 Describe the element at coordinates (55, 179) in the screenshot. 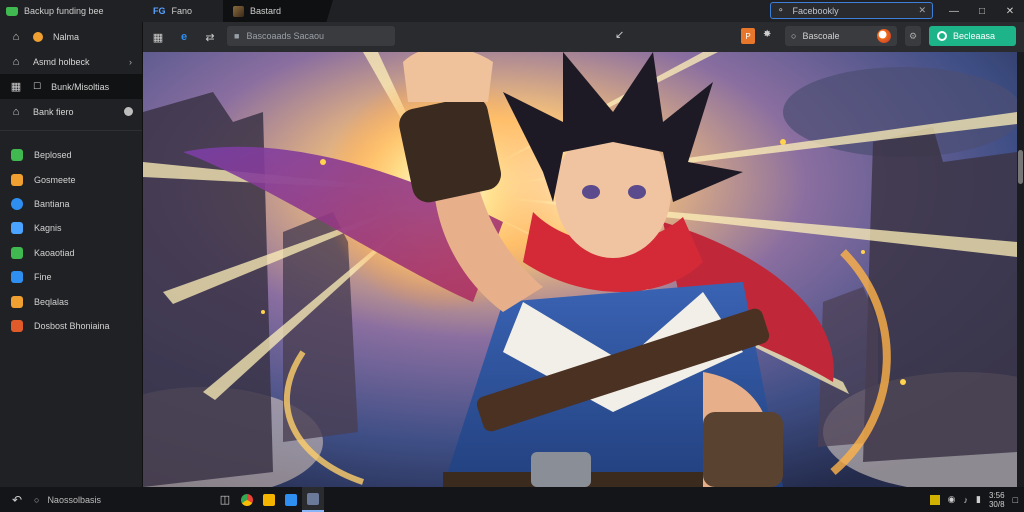

I see `game-label: Gosmeete` at that location.